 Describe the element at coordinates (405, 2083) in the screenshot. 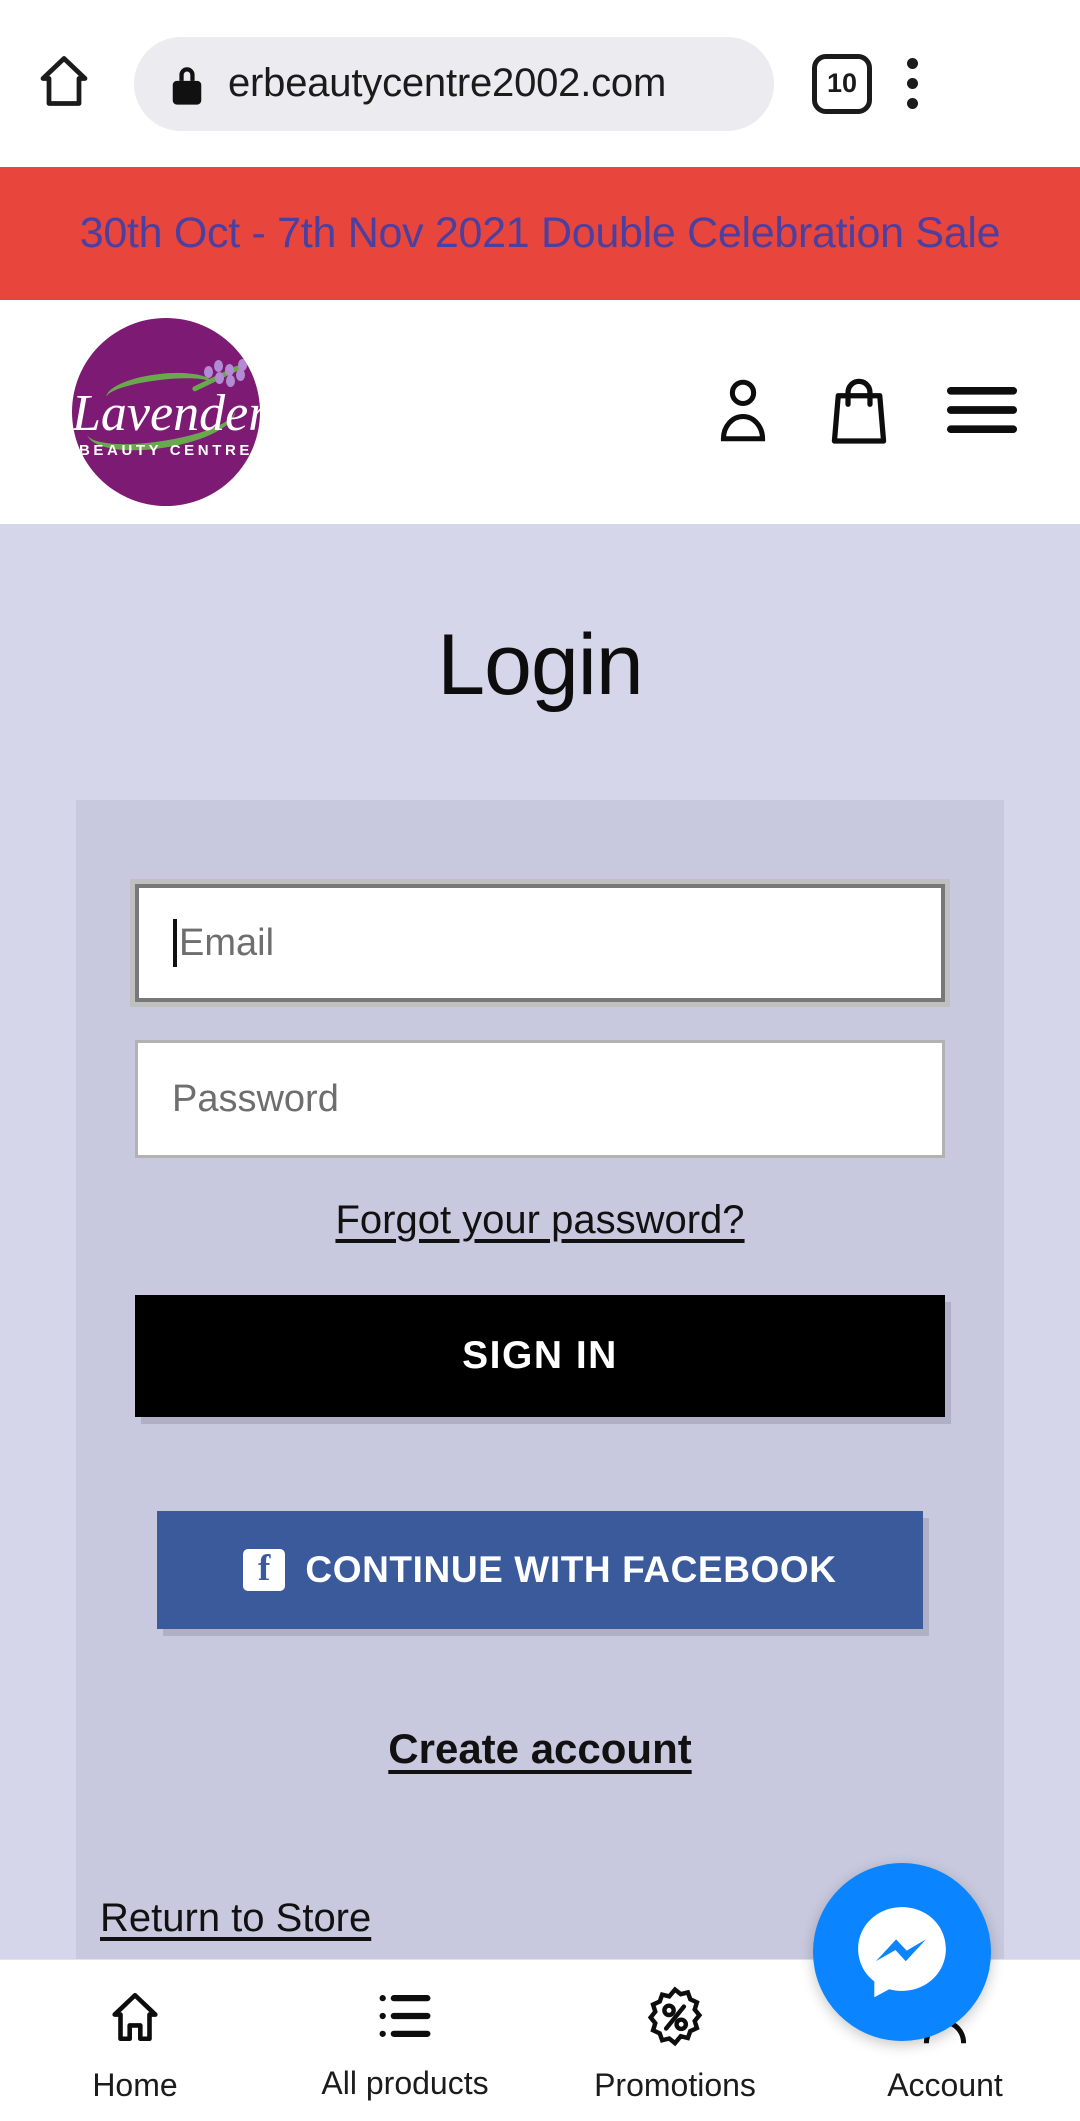

I see `nav-label-all-products: All products` at that location.